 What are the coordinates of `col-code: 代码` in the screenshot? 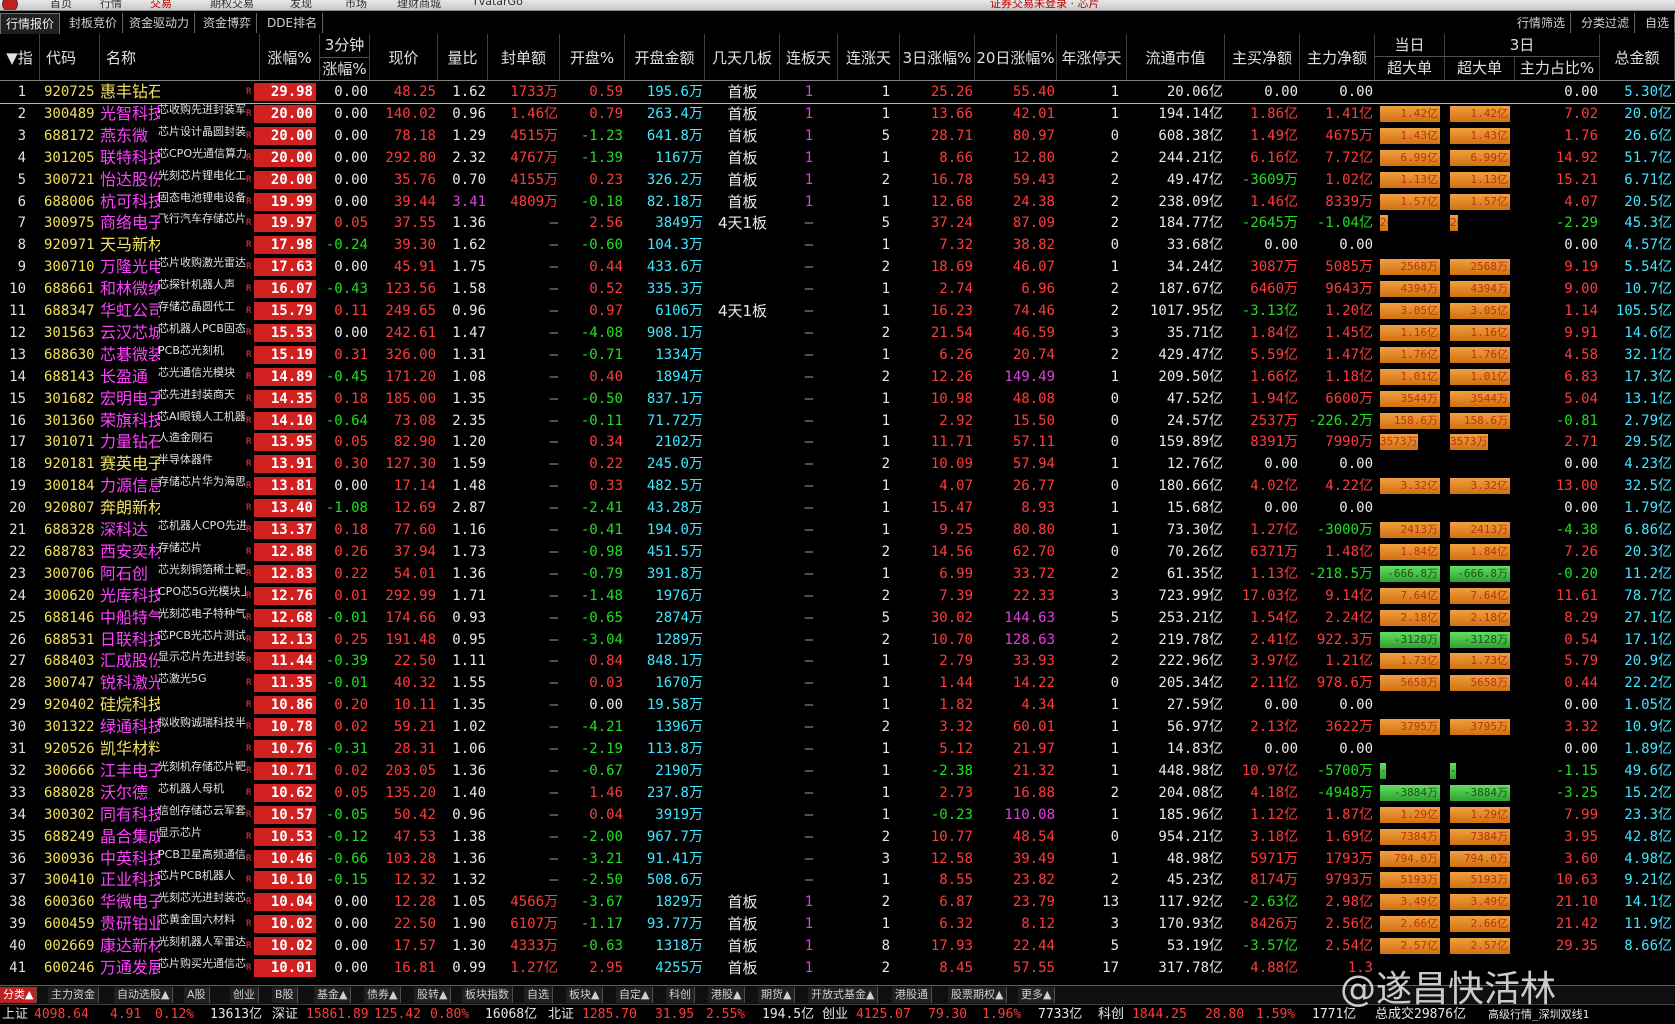 It's located at (70, 57).